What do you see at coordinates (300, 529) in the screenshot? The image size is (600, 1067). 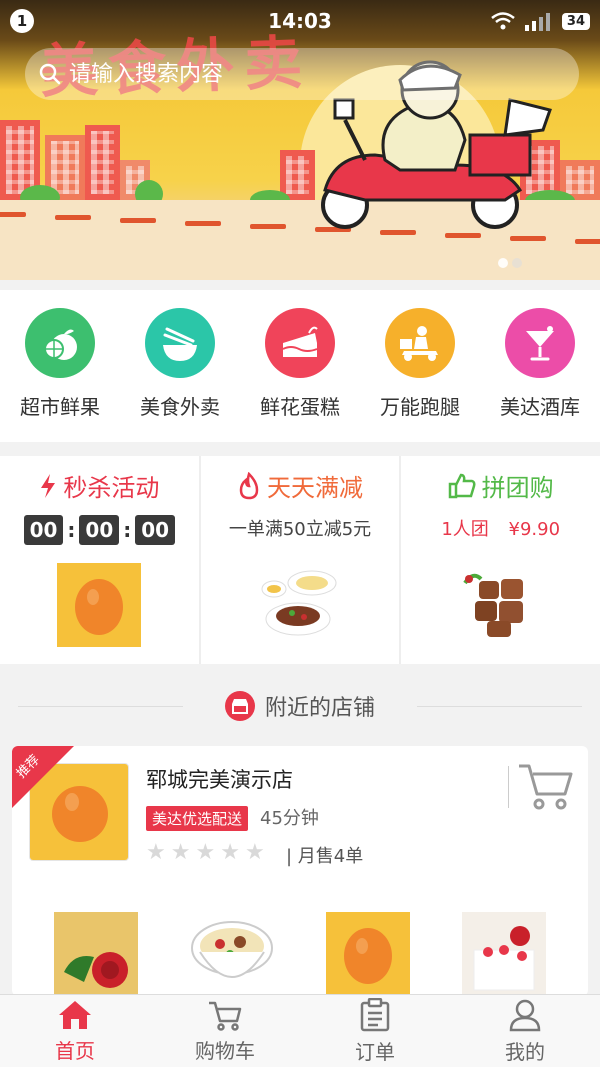 I see `promo-subtitle: 一单满50立减5元` at bounding box center [300, 529].